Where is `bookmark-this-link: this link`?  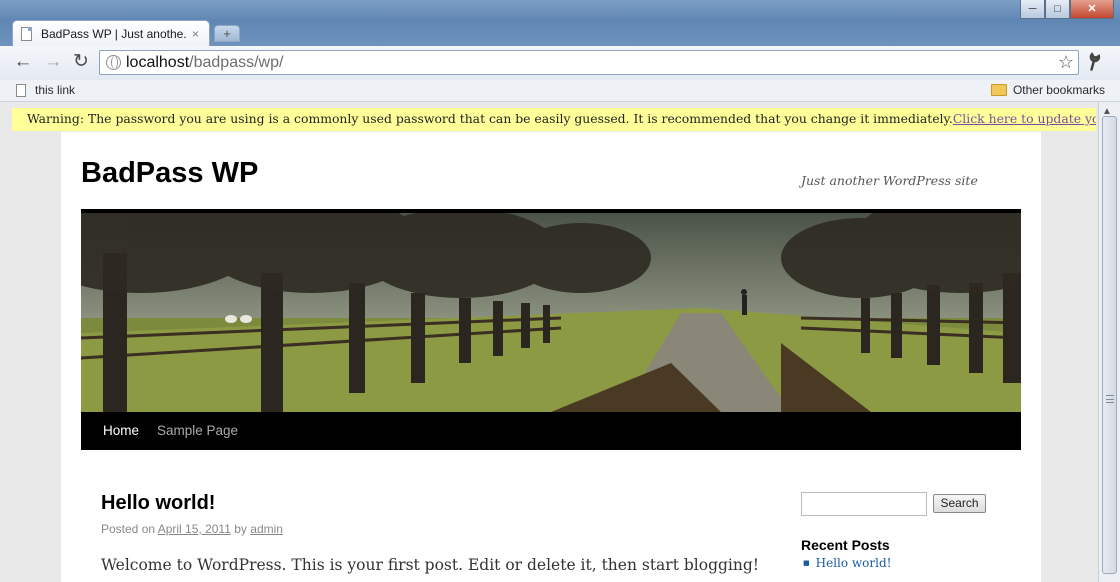
bookmark-this-link: this link is located at coordinates (45, 90).